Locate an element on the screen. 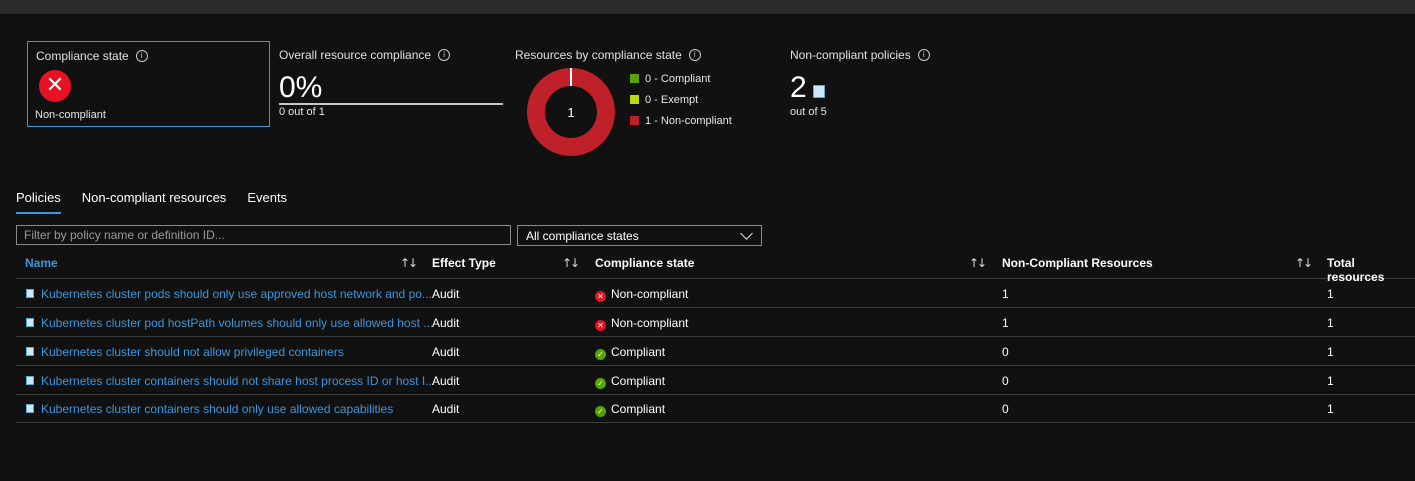 Image resolution: width=1415 pixels, height=481 pixels. overall-compliance-title: Overall resource compliance is located at coordinates (355, 55).